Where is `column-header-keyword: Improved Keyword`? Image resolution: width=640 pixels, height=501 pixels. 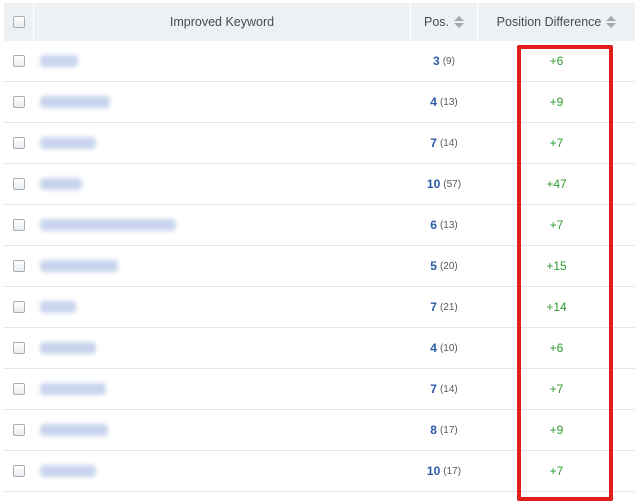 column-header-keyword: Improved Keyword is located at coordinates (222, 22).